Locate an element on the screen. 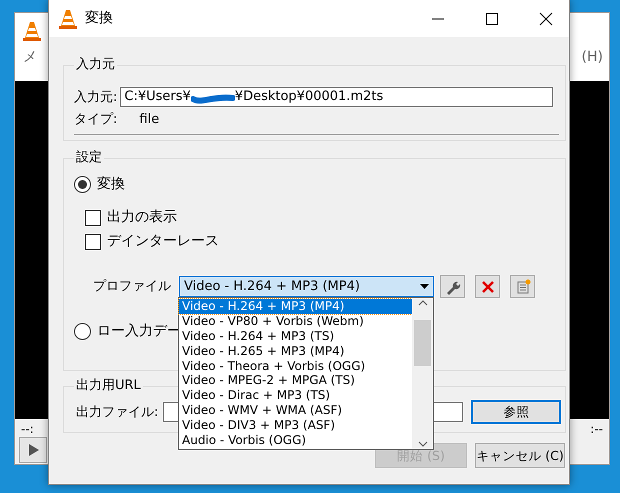 This screenshot has height=493, width=620. radio-label: 変換 is located at coordinates (111, 184).